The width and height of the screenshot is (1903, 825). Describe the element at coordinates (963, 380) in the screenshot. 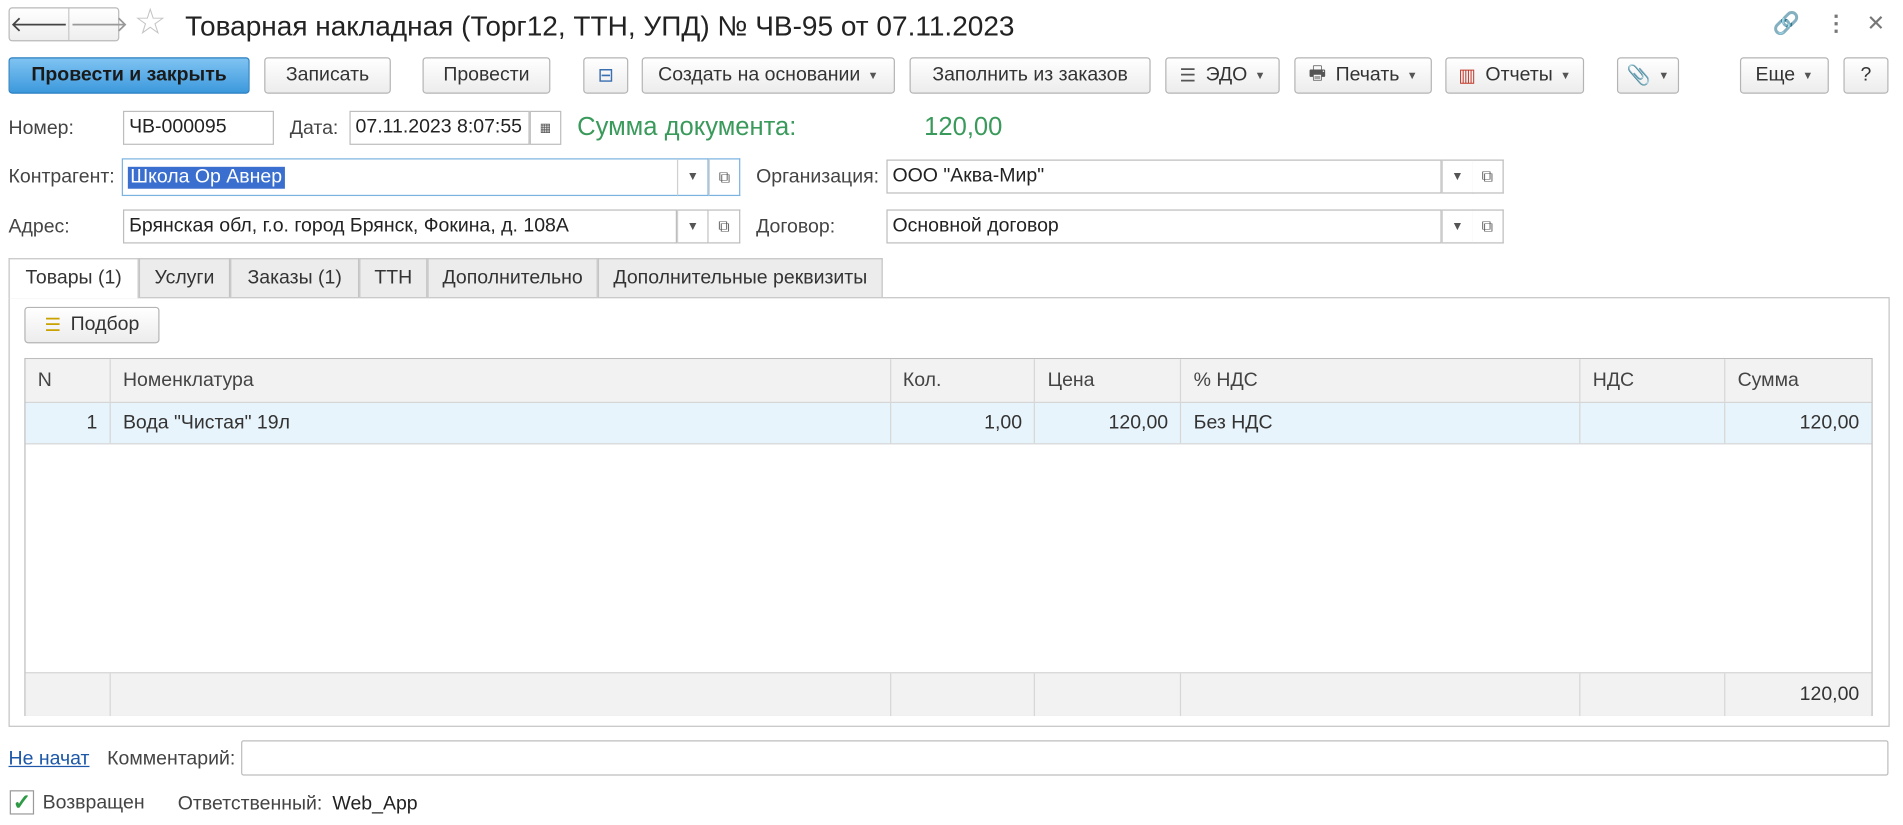

I see `col-header-qty: Кол.` at that location.